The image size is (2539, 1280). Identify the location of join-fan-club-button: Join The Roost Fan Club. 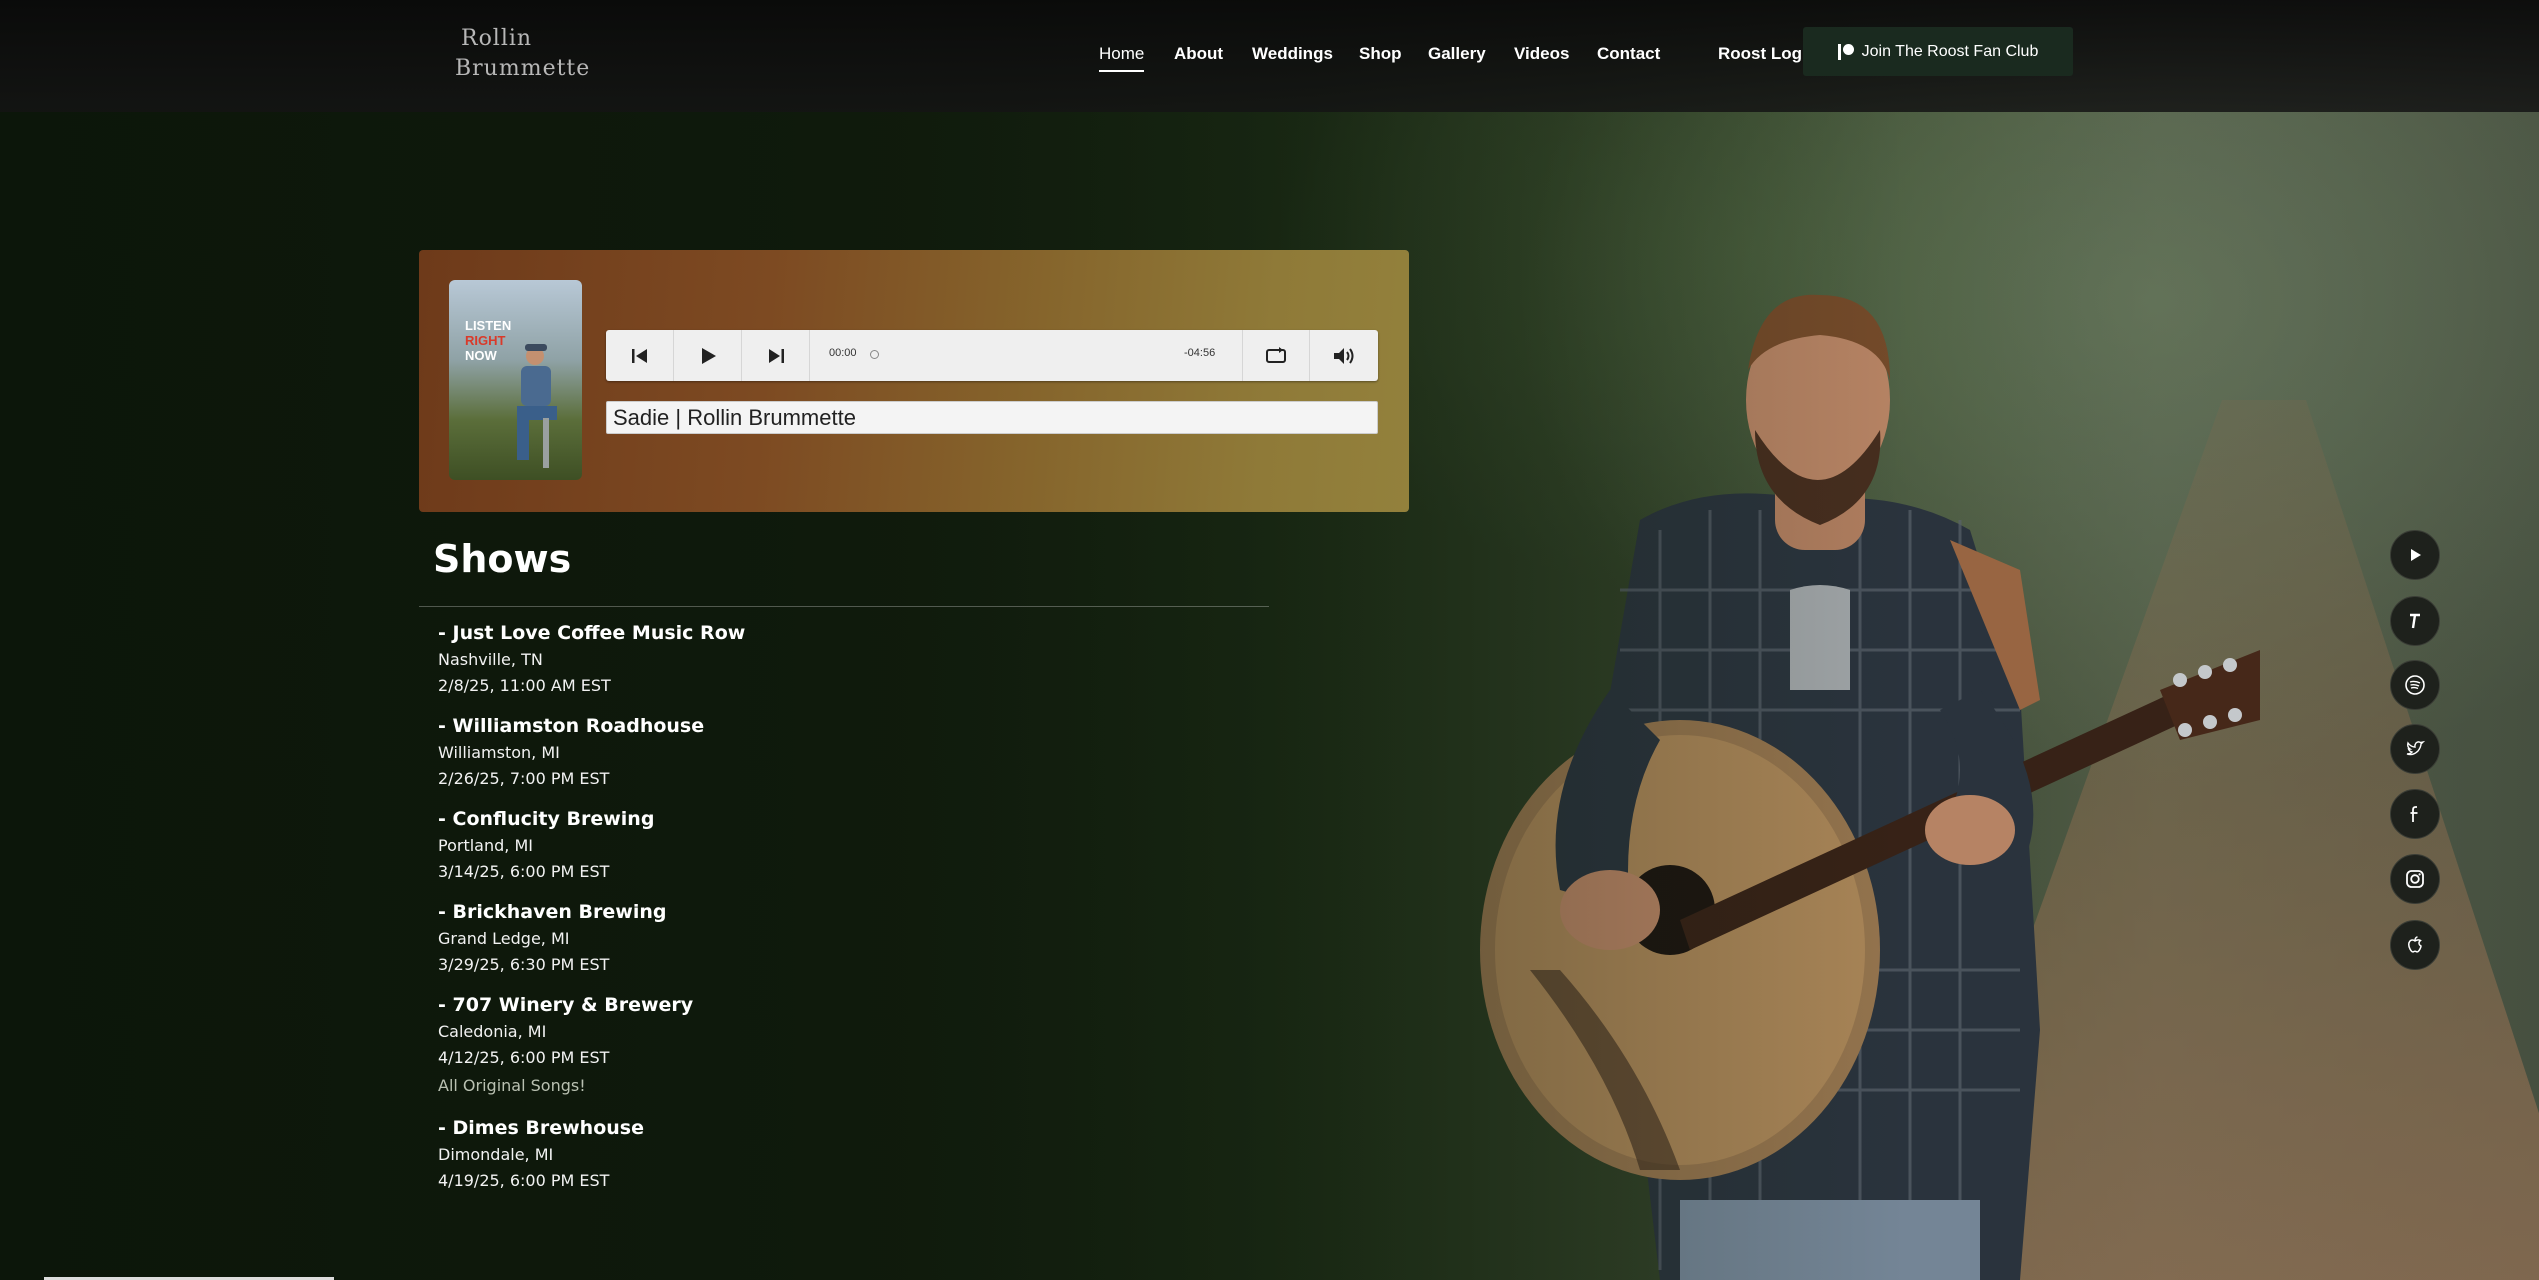
(1938, 51).